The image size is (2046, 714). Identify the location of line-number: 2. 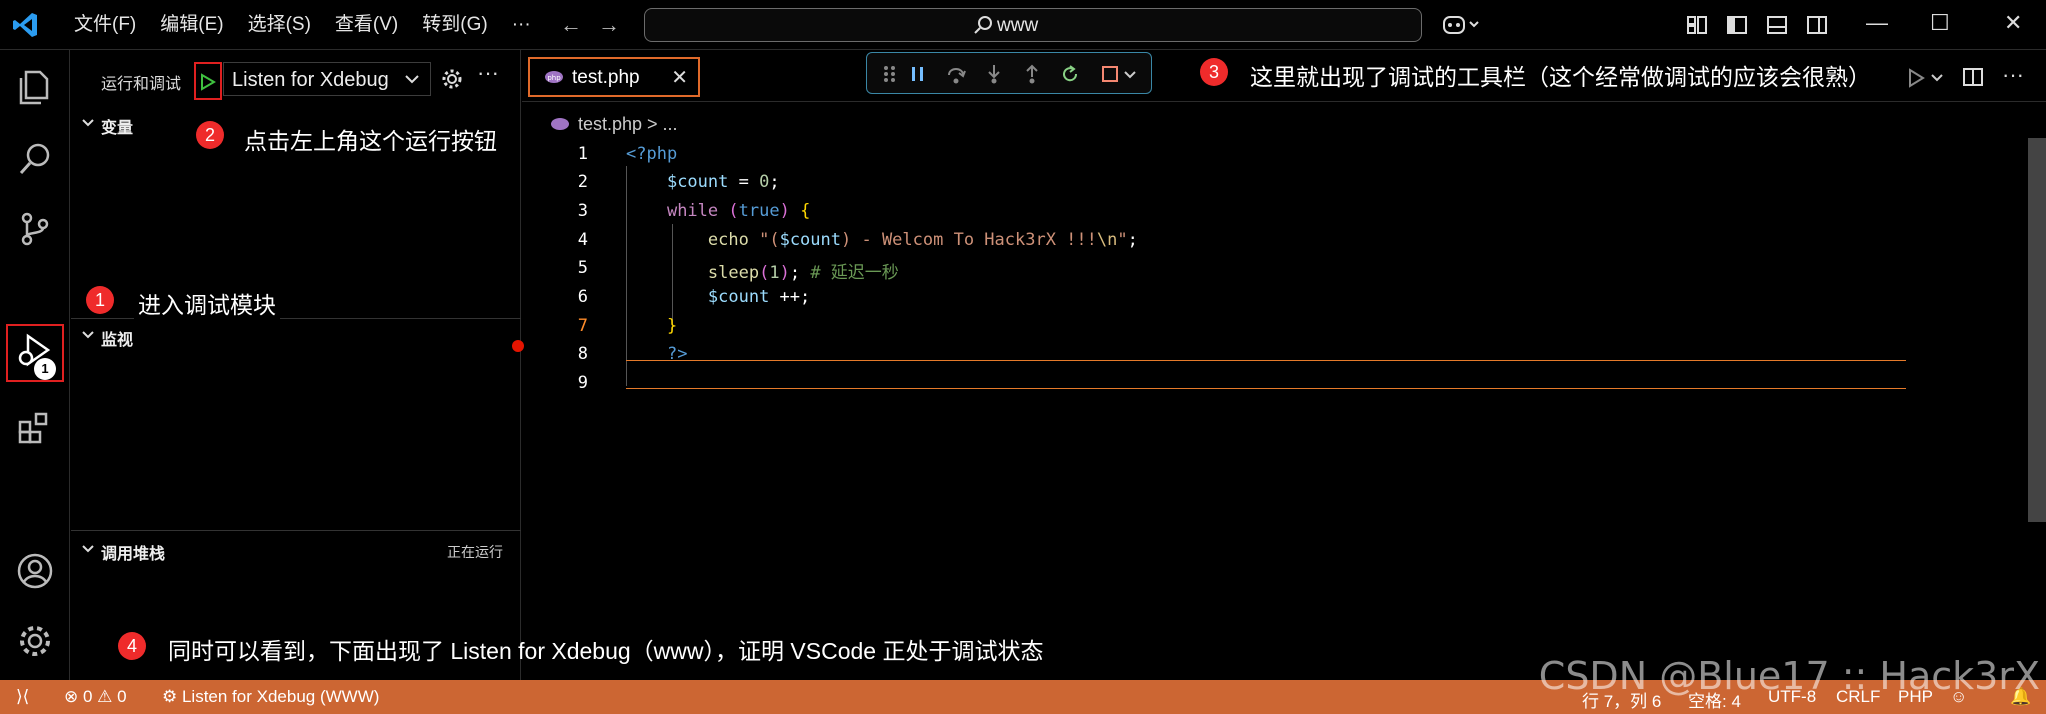
(582, 182).